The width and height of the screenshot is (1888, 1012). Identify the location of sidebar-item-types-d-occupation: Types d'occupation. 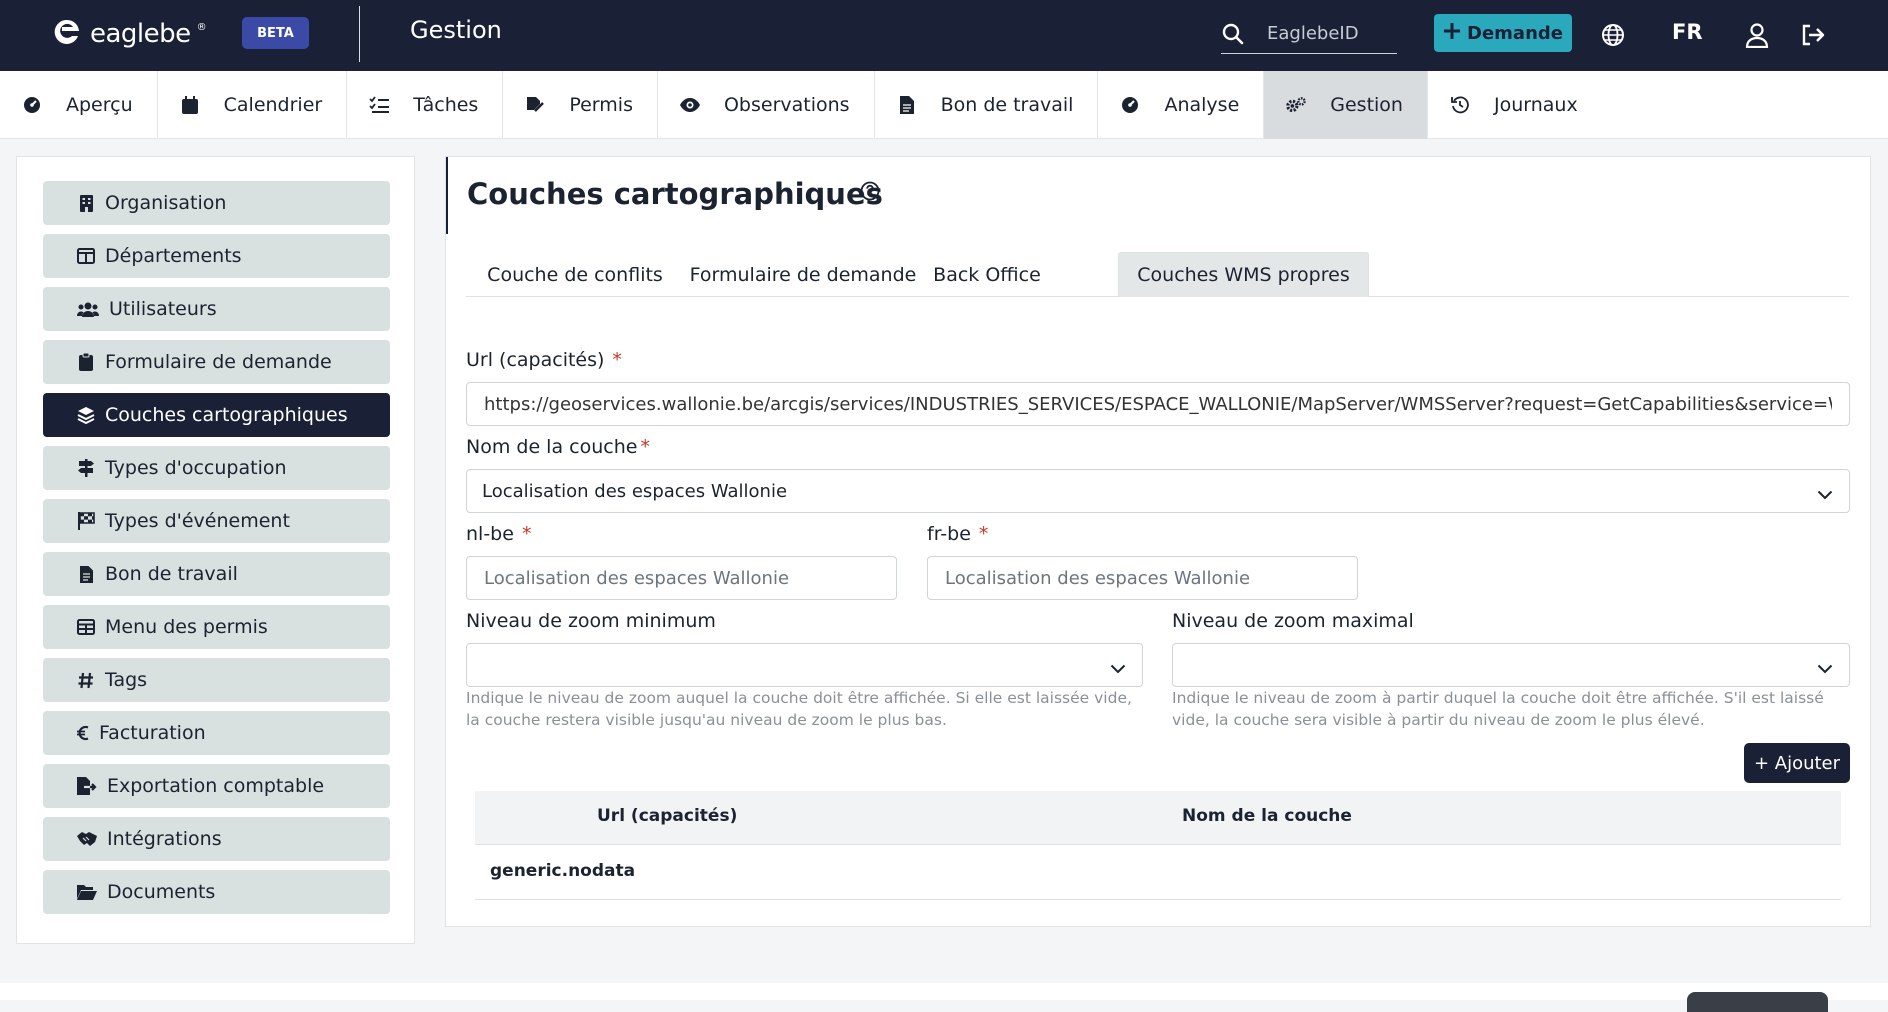
(216, 468).